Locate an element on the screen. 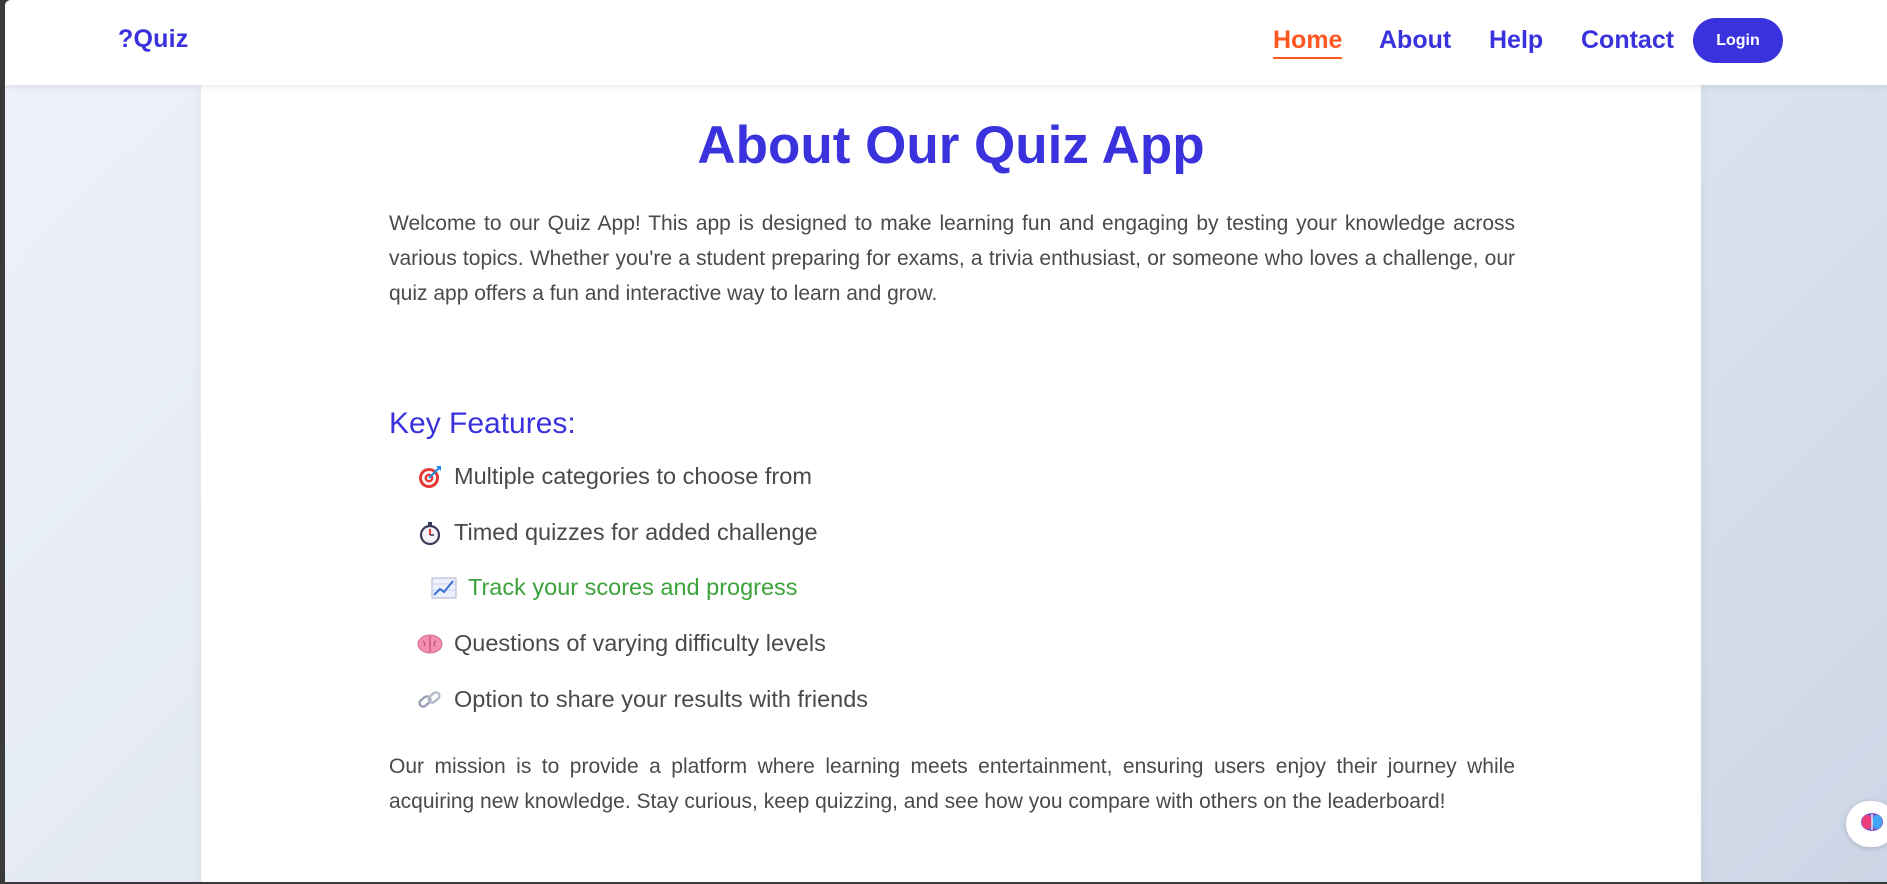  floating-assistant-button is located at coordinates (1866, 824).